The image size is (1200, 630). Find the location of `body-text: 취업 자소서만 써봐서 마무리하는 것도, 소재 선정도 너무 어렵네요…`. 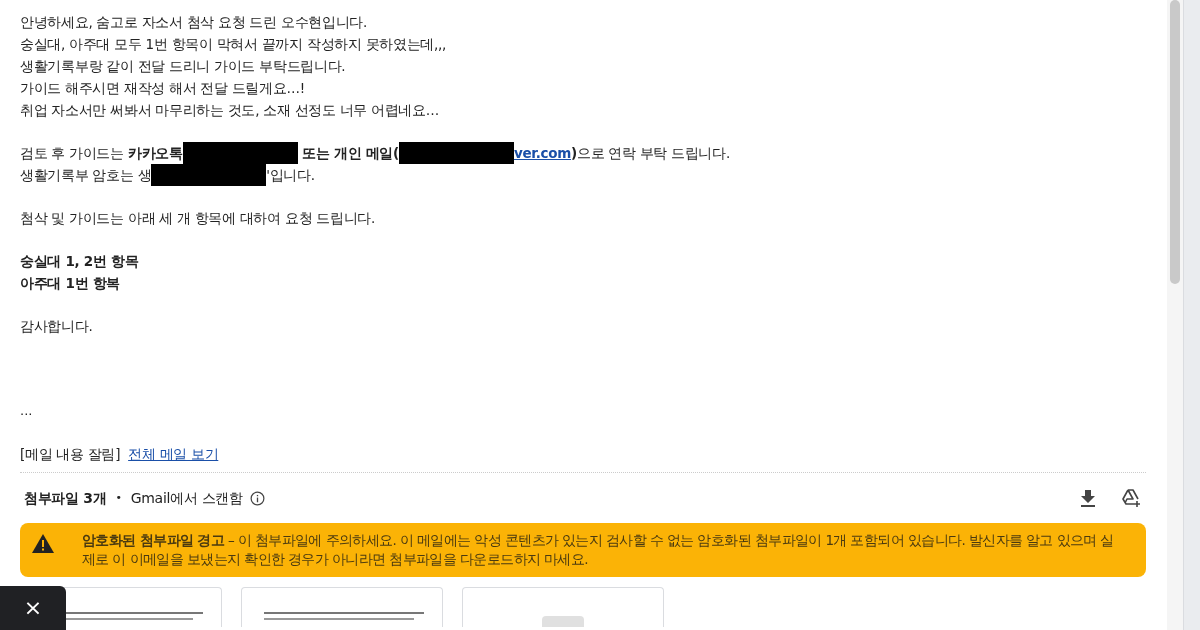

body-text: 취업 자소서만 써봐서 마무리하는 것도, 소재 선정도 너무 어렵네요… is located at coordinates (230, 110).